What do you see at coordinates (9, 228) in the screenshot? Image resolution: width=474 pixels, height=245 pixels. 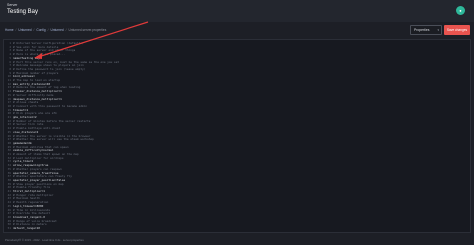 I see `line-number: 51` at bounding box center [9, 228].